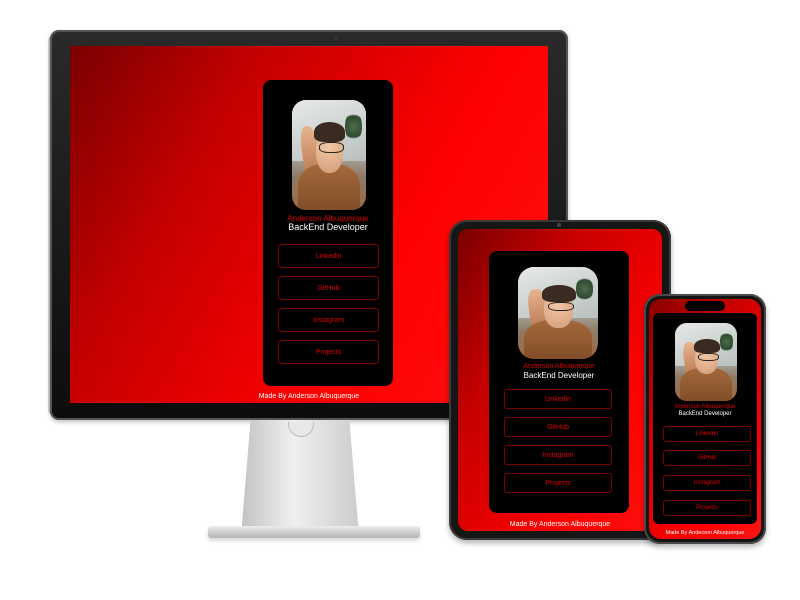 The image size is (800, 600). Describe the element at coordinates (314, 532) in the screenshot. I see `monitor-stand-base` at that location.